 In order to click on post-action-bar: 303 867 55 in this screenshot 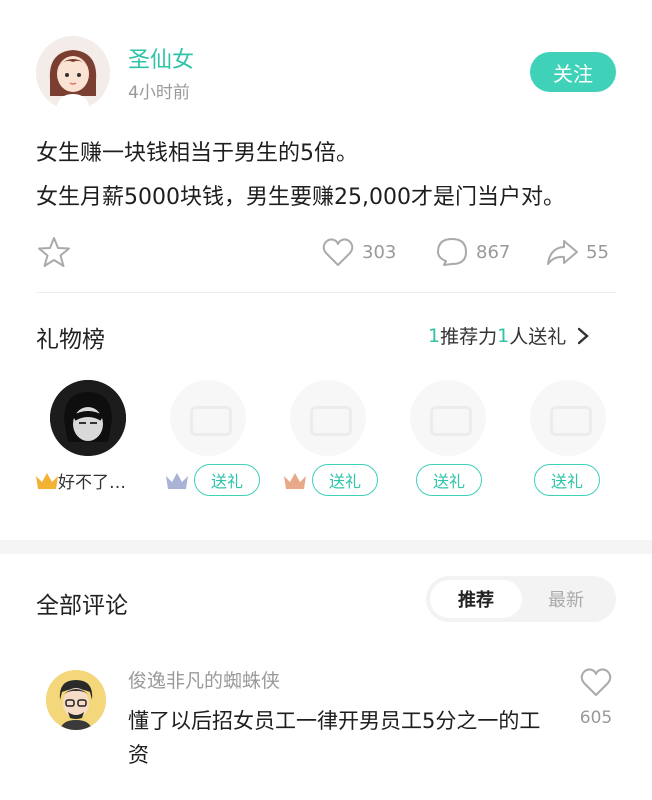, I will do `click(326, 256)`.